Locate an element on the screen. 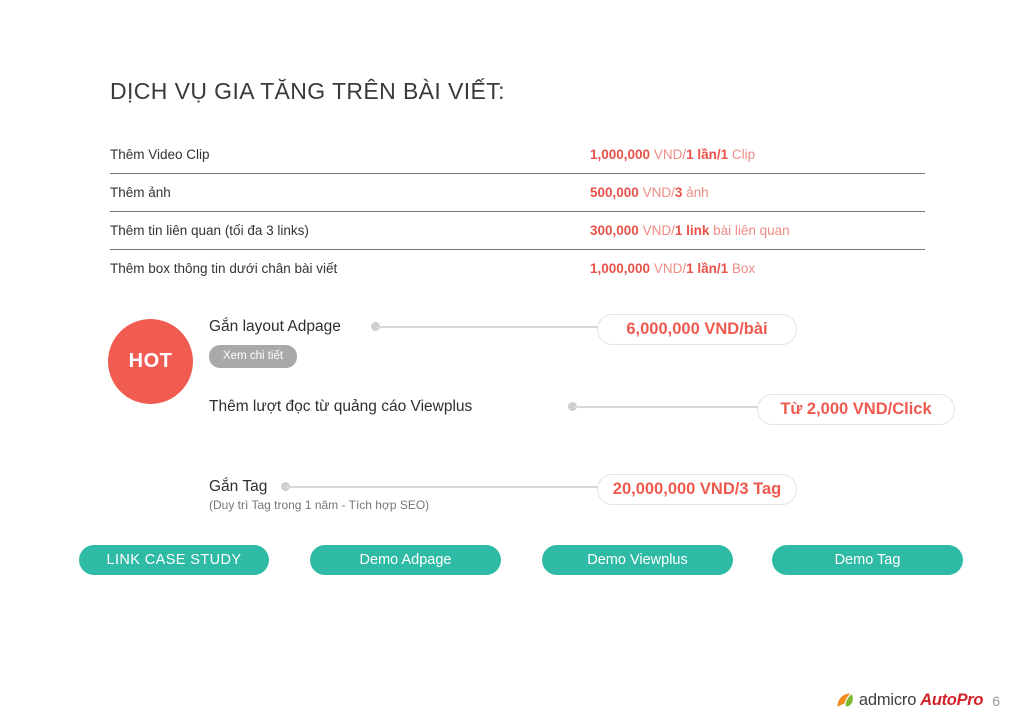 Image resolution: width=1024 pixels, height=724 pixels. demo-viewplus-button: Demo Viewplus is located at coordinates (637, 560).